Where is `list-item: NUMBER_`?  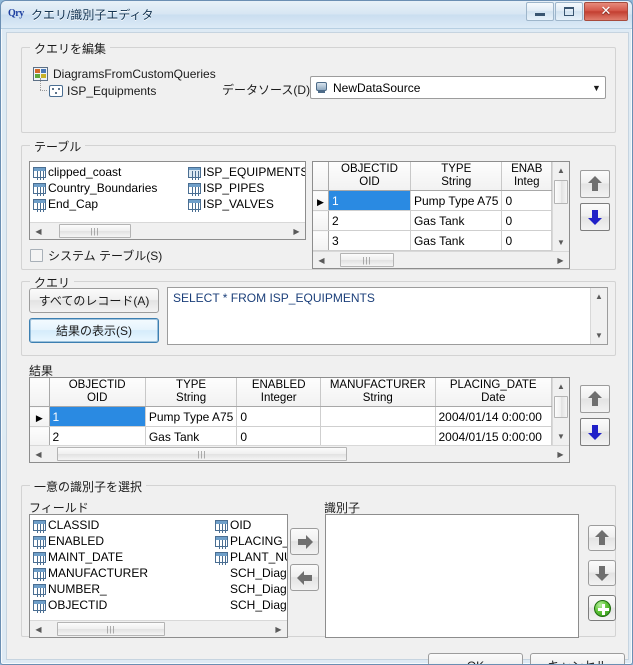
list-item: NUMBER_ is located at coordinates (90, 589).